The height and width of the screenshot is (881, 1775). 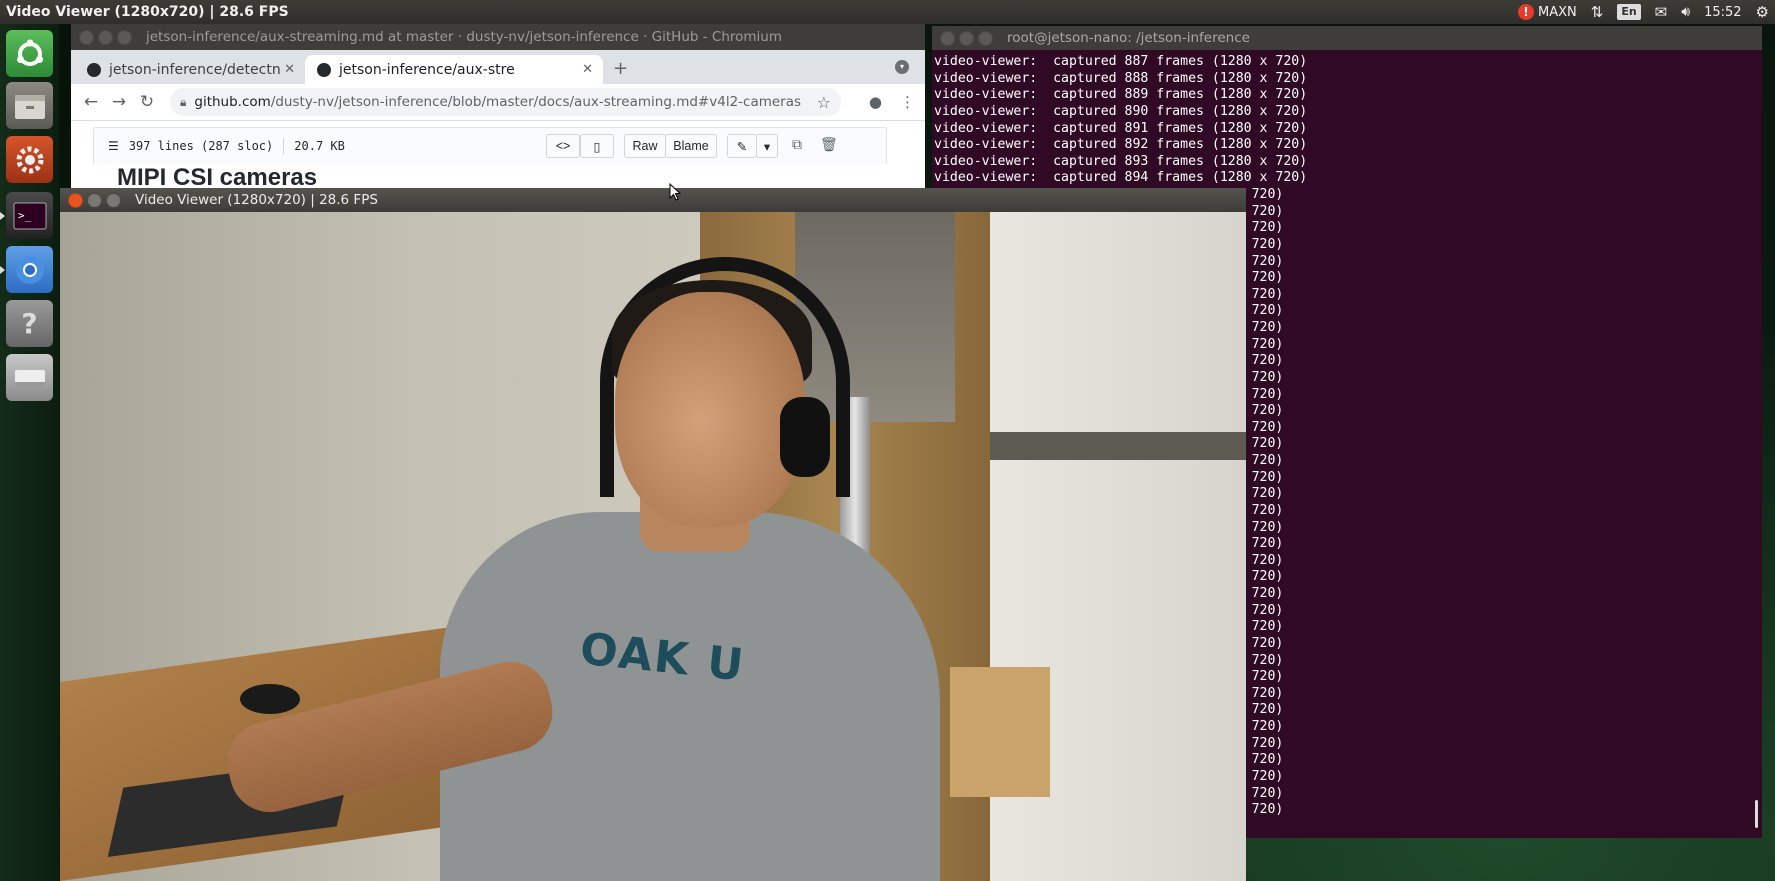 I want to click on menu-icon: ⋮, so click(x=907, y=102).